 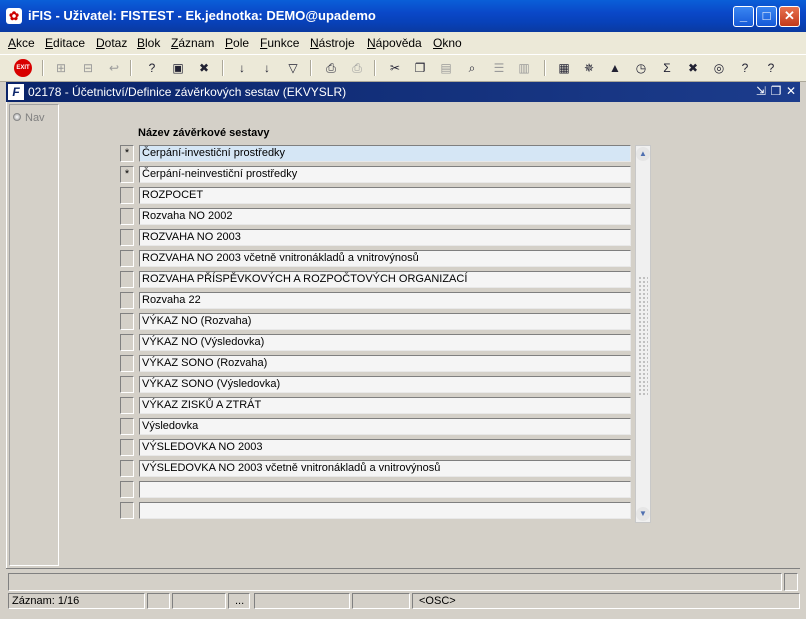 I want to click on up-icon: ▲, so click(x=615, y=68).